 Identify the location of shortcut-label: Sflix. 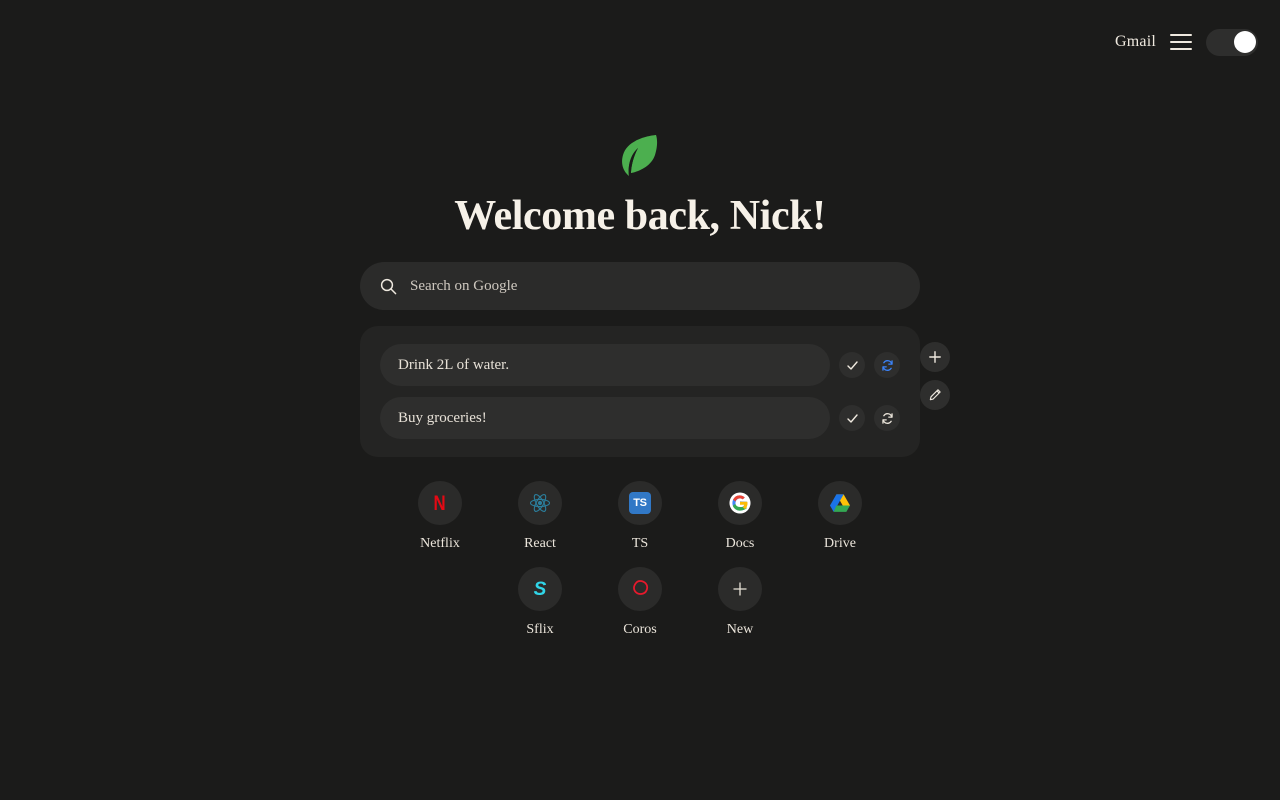
(540, 630).